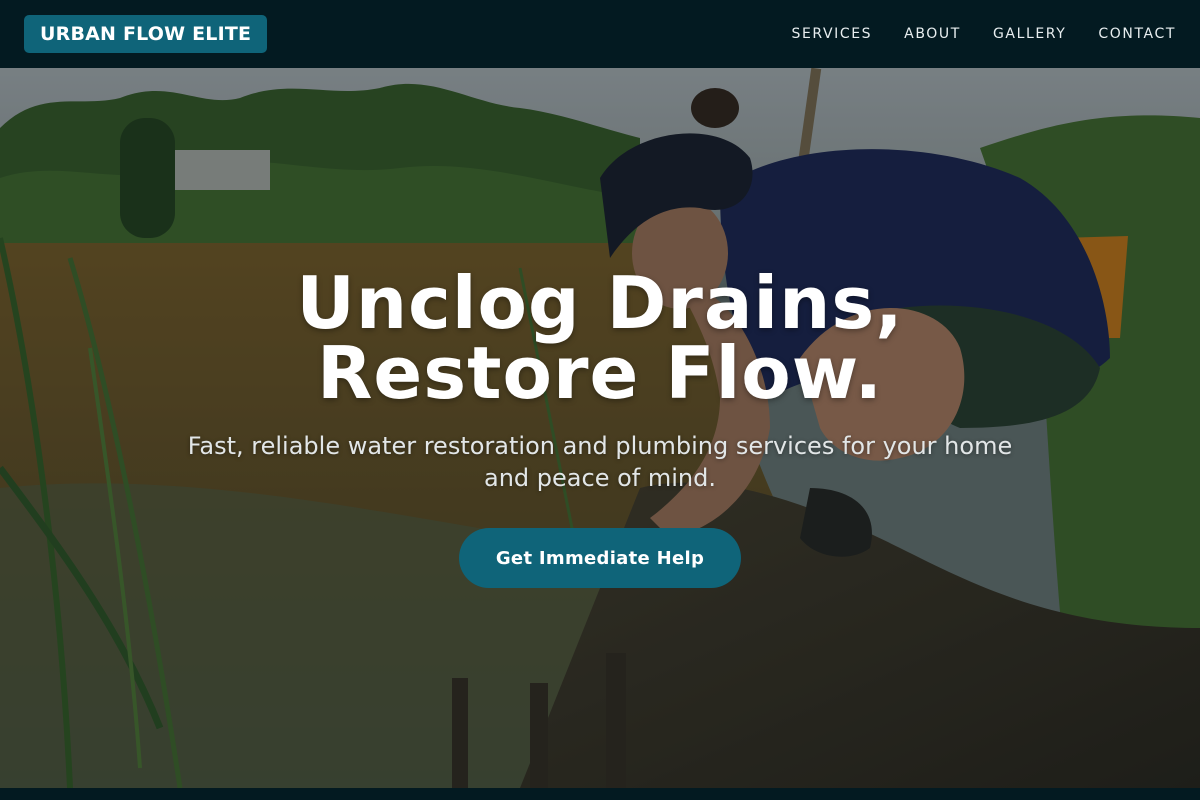  I want to click on nav-link-about: ABOUT, so click(932, 34).